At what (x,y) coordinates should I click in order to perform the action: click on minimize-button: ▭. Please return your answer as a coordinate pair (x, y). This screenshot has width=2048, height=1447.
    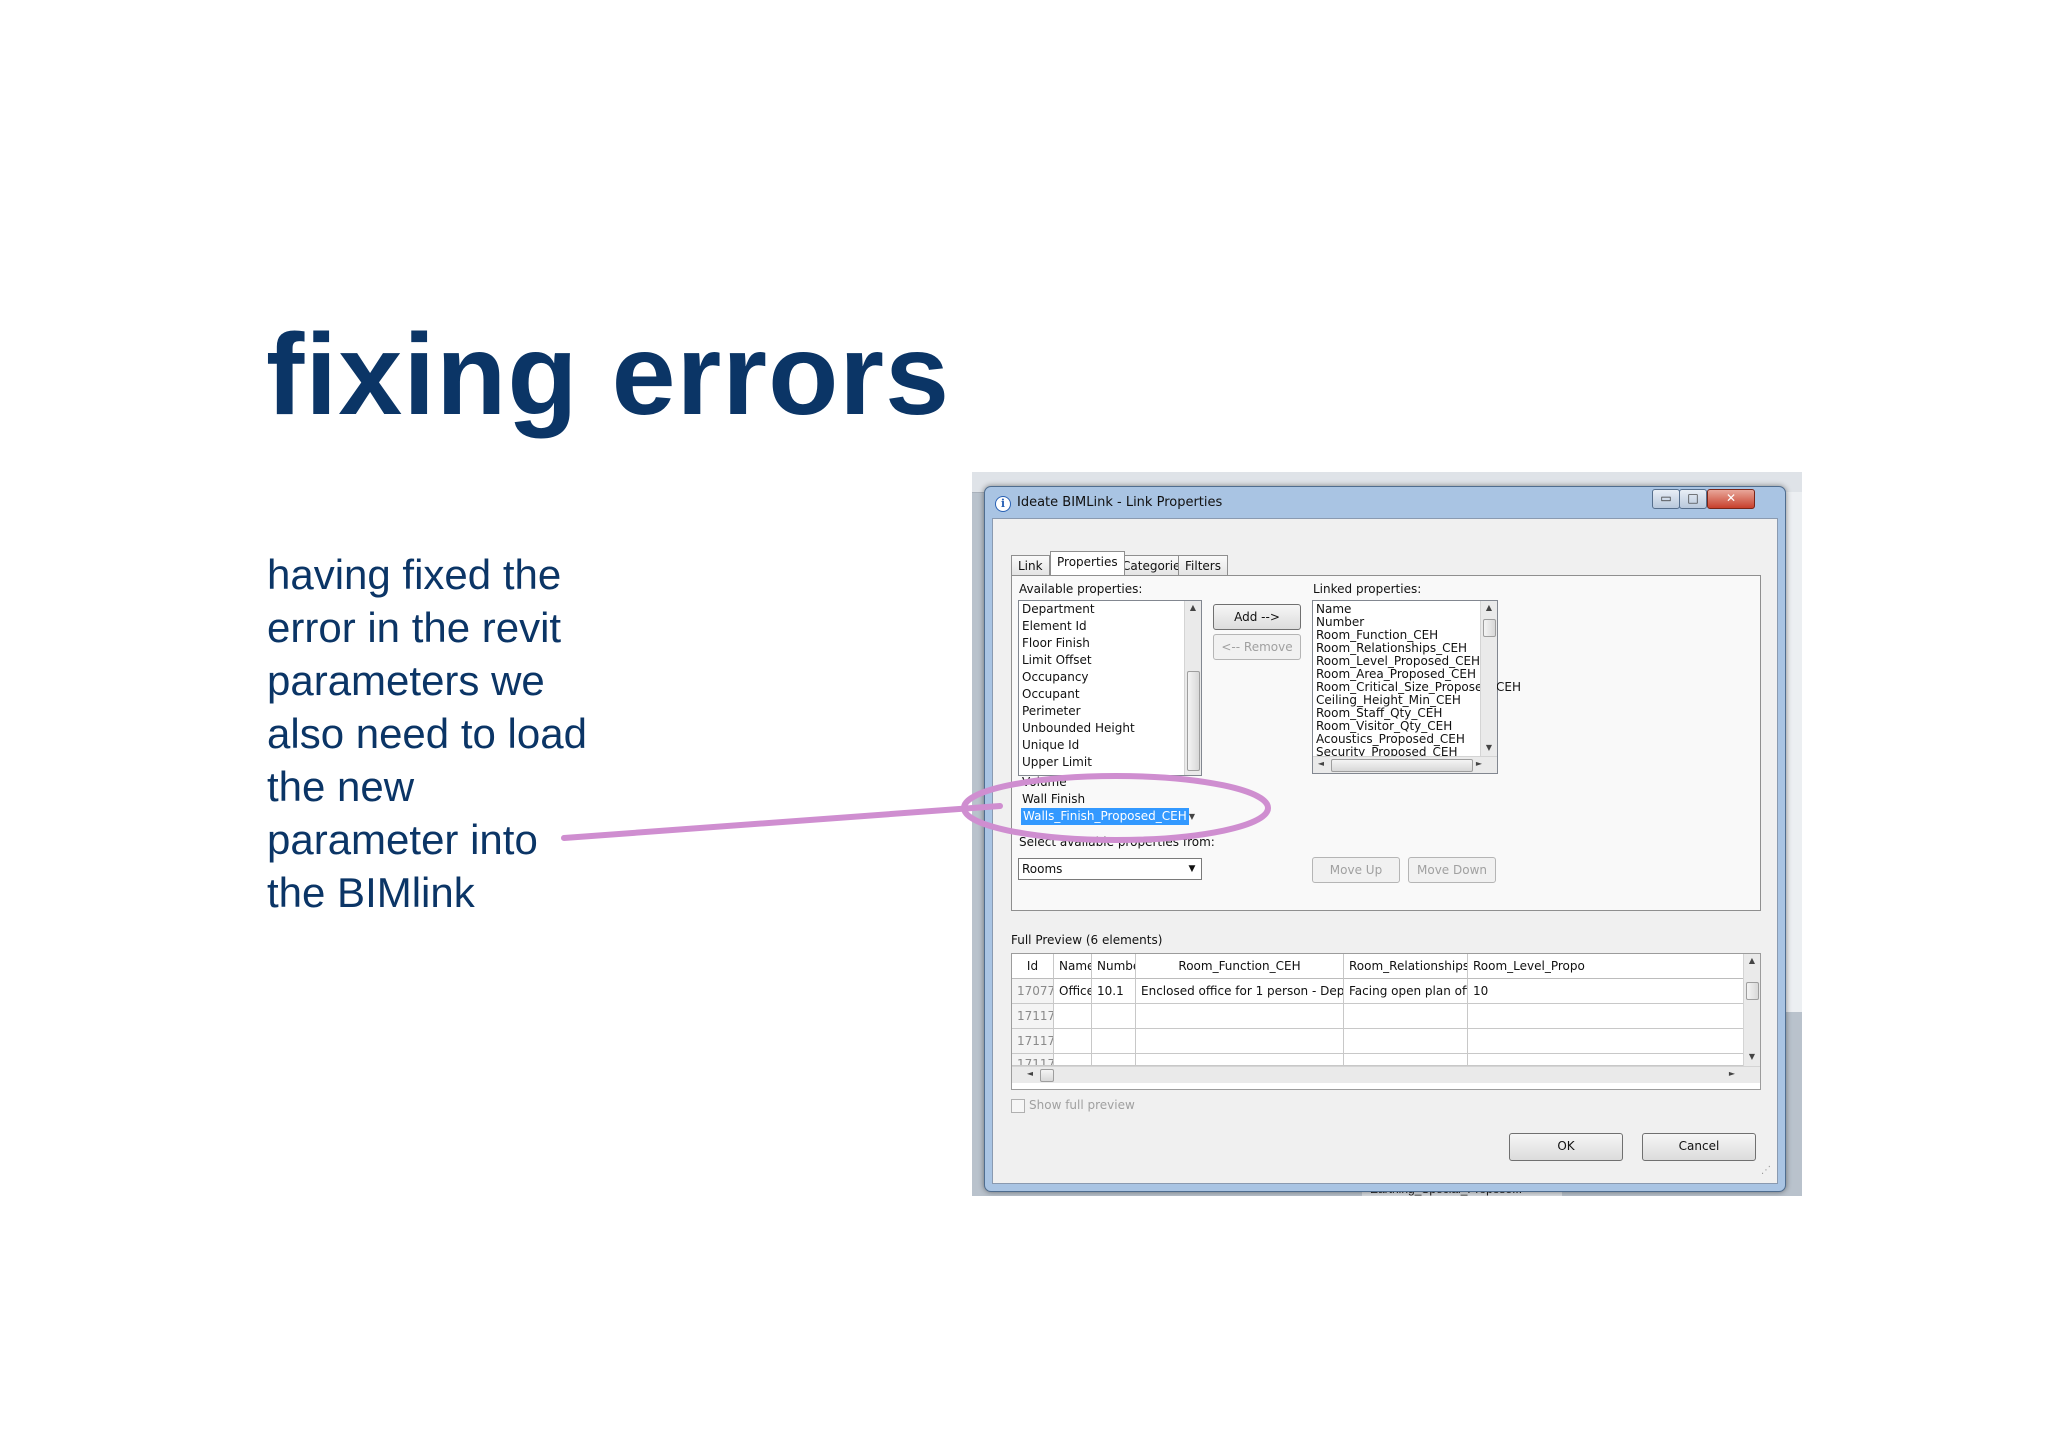
    Looking at the image, I should click on (1666, 499).